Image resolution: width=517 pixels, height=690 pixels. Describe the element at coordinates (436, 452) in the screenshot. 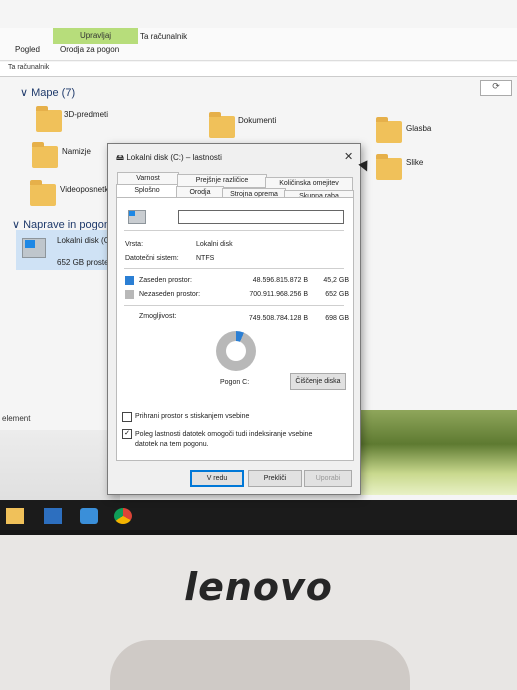

I see `desktop-wallpaper` at that location.